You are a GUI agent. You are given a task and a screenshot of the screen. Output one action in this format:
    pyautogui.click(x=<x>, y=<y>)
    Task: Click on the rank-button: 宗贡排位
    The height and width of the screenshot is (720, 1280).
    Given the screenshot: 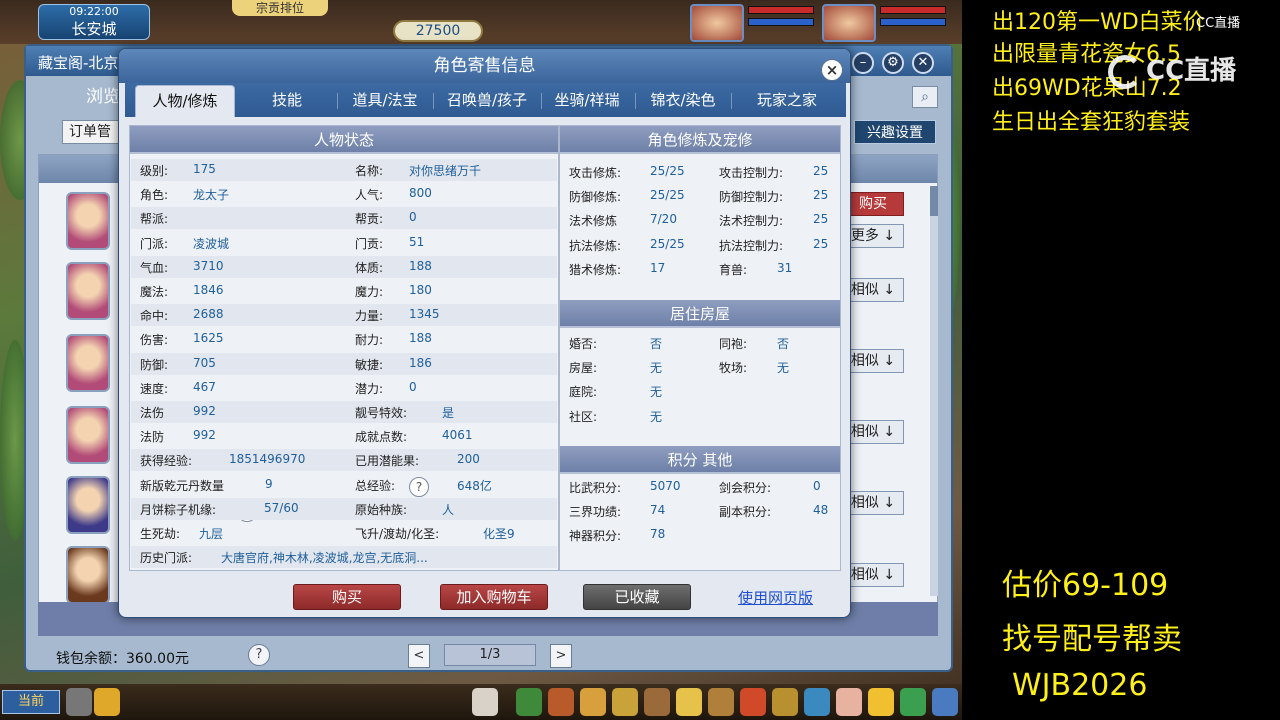 What is the action you would take?
    pyautogui.click(x=280, y=8)
    